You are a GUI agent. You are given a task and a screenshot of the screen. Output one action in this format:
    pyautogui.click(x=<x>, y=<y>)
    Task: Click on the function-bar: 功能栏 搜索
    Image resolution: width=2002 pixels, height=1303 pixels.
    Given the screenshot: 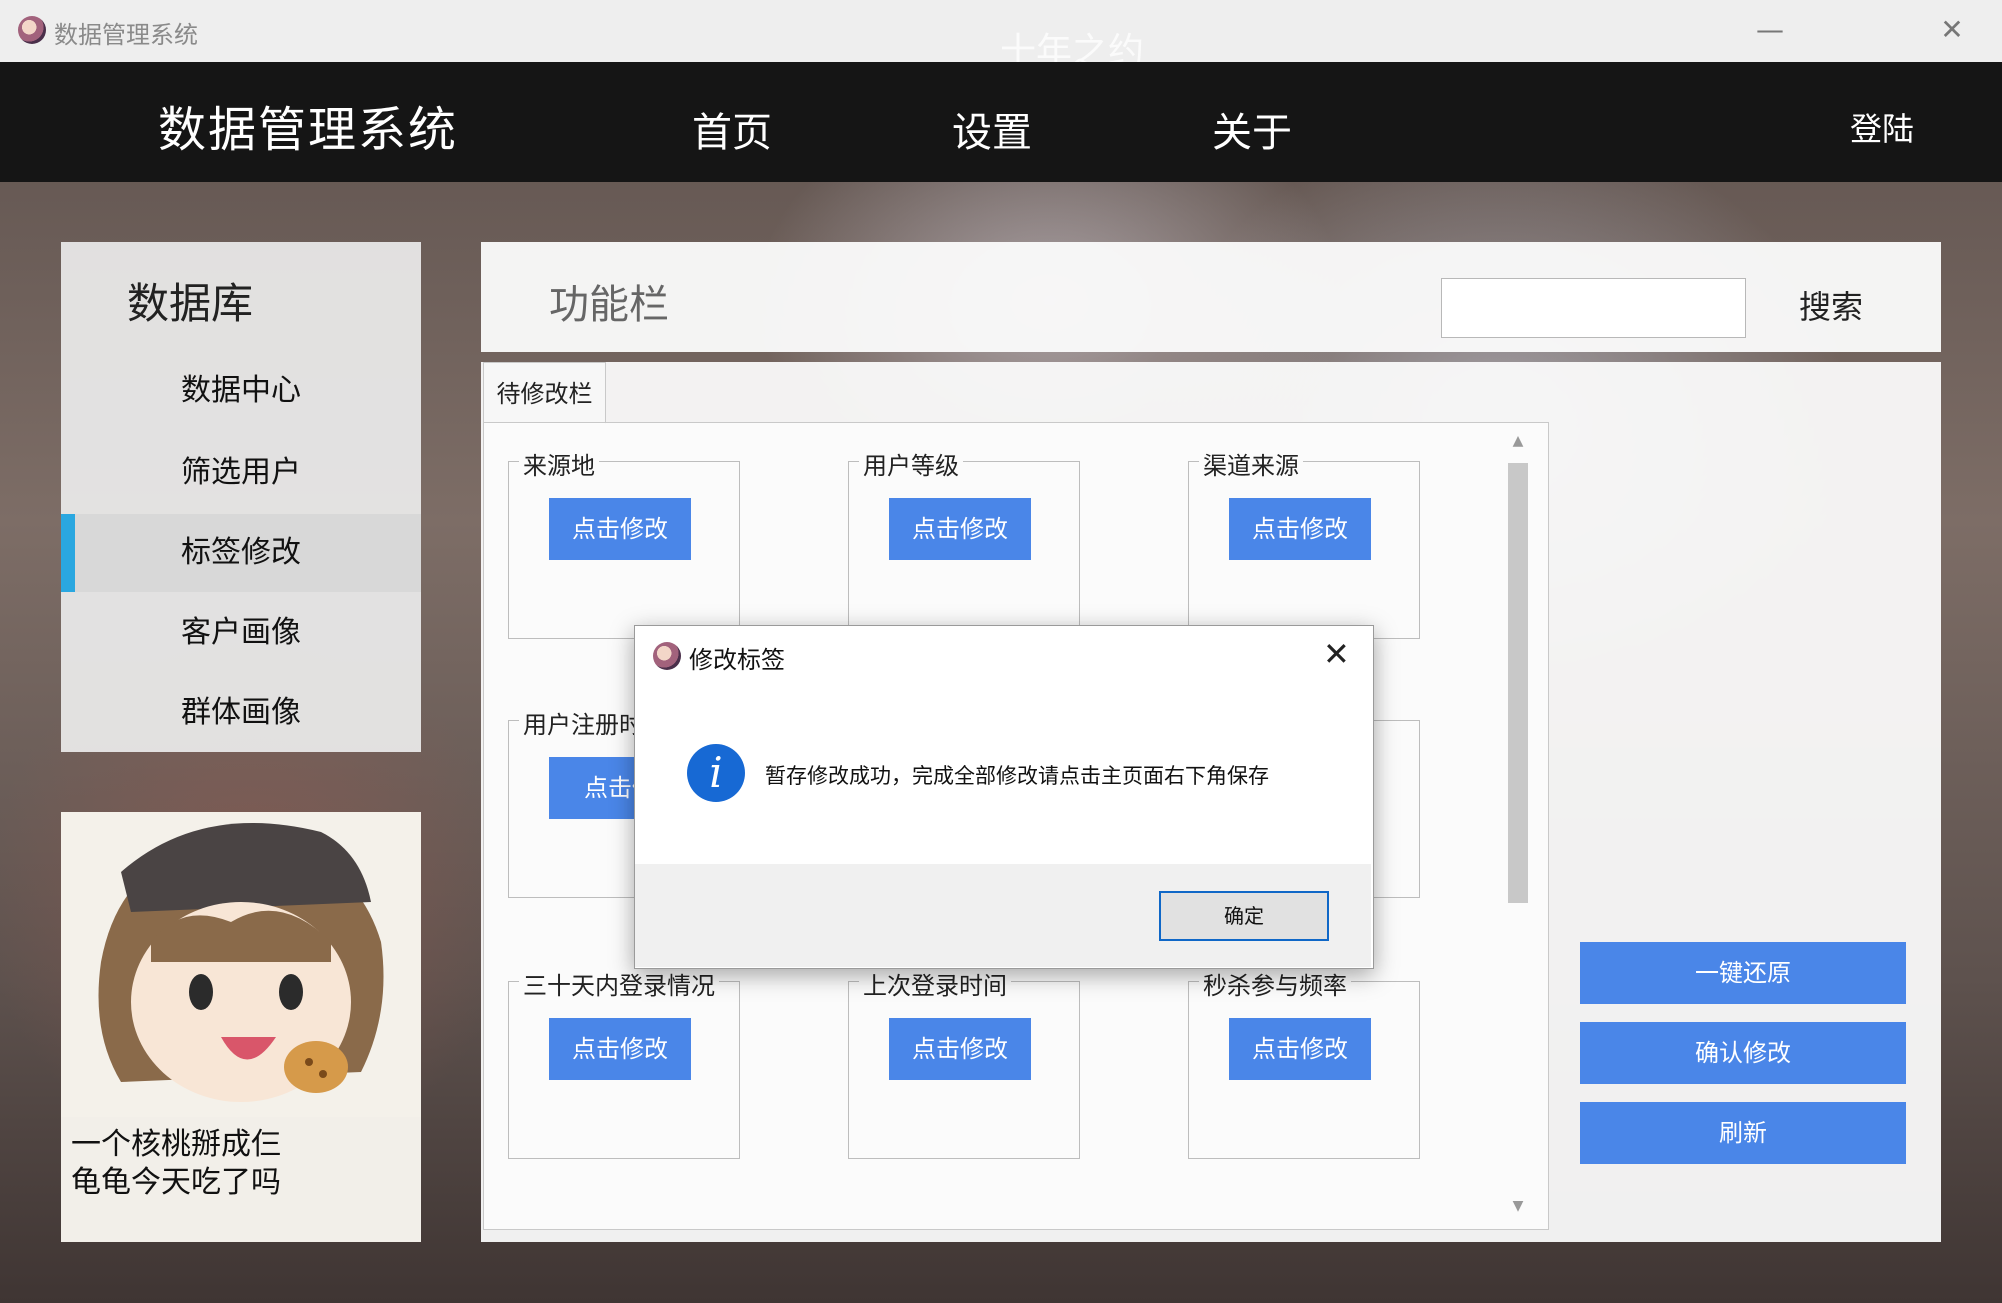 What is the action you would take?
    pyautogui.click(x=1211, y=297)
    